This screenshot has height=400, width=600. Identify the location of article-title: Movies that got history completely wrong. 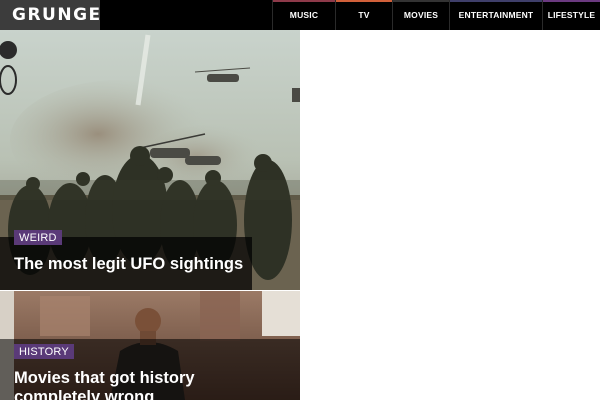
(144, 384).